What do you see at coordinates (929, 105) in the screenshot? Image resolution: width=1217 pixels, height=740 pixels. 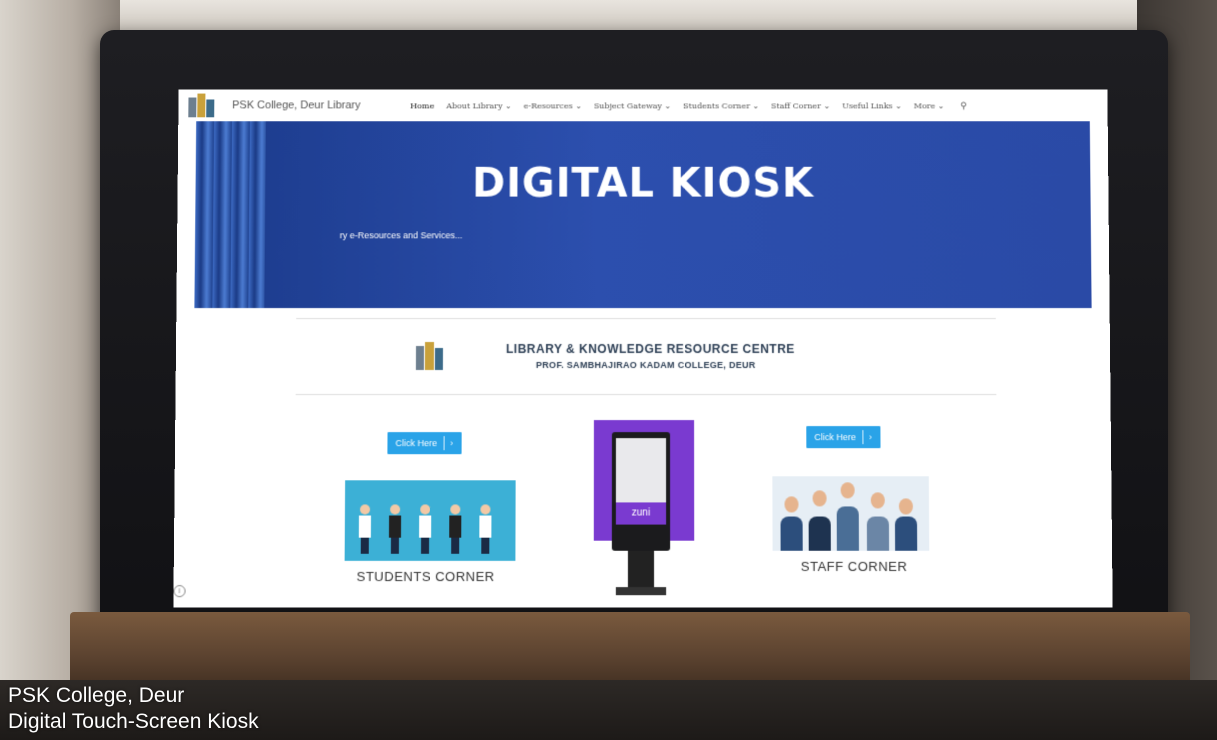 I see `nav-item-more: More ⌄` at bounding box center [929, 105].